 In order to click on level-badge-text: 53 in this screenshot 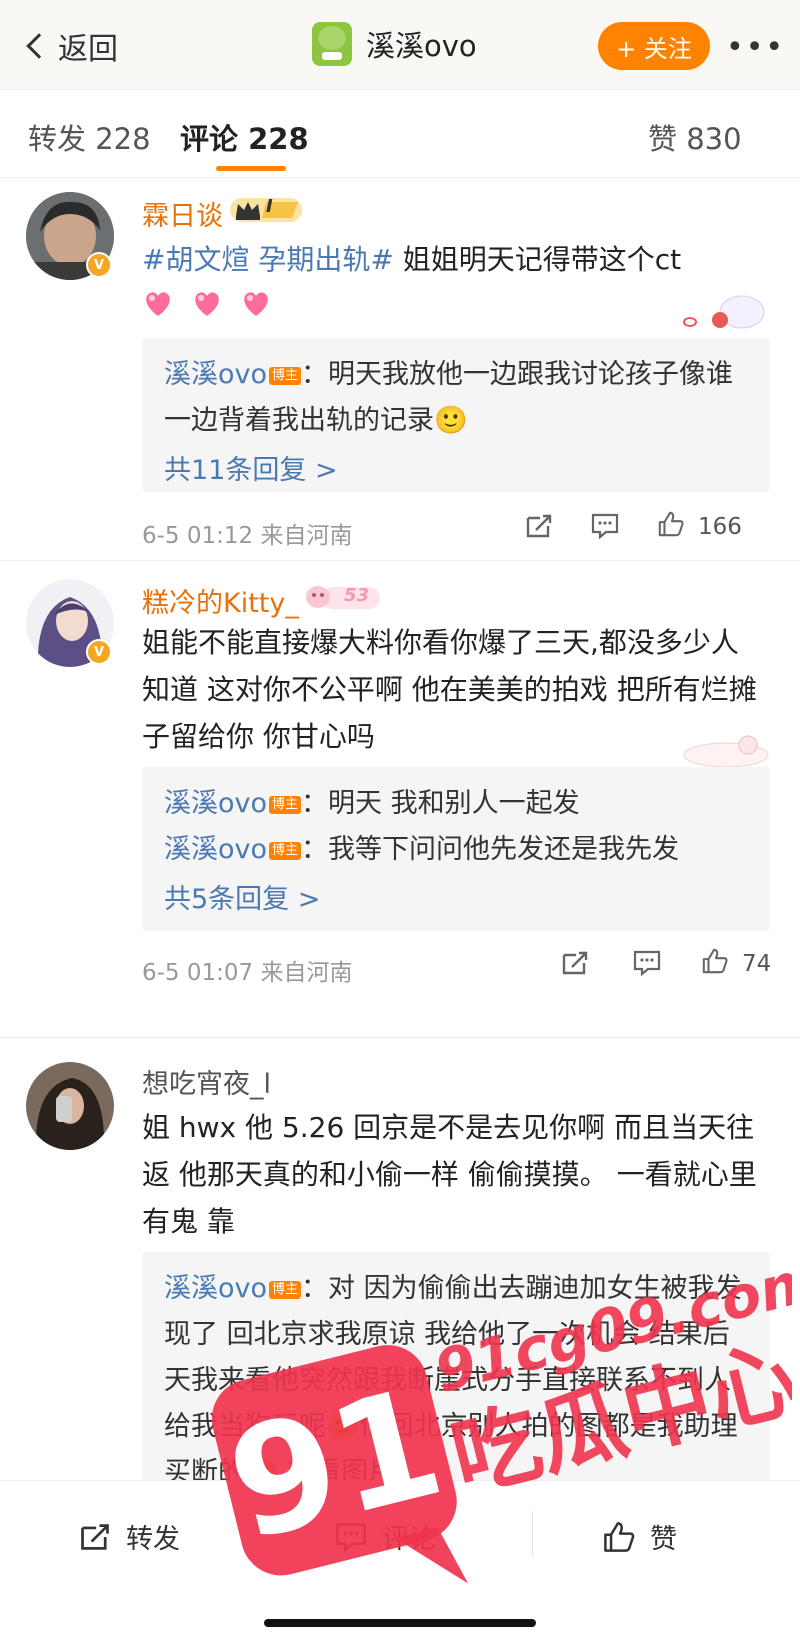, I will do `click(357, 595)`.